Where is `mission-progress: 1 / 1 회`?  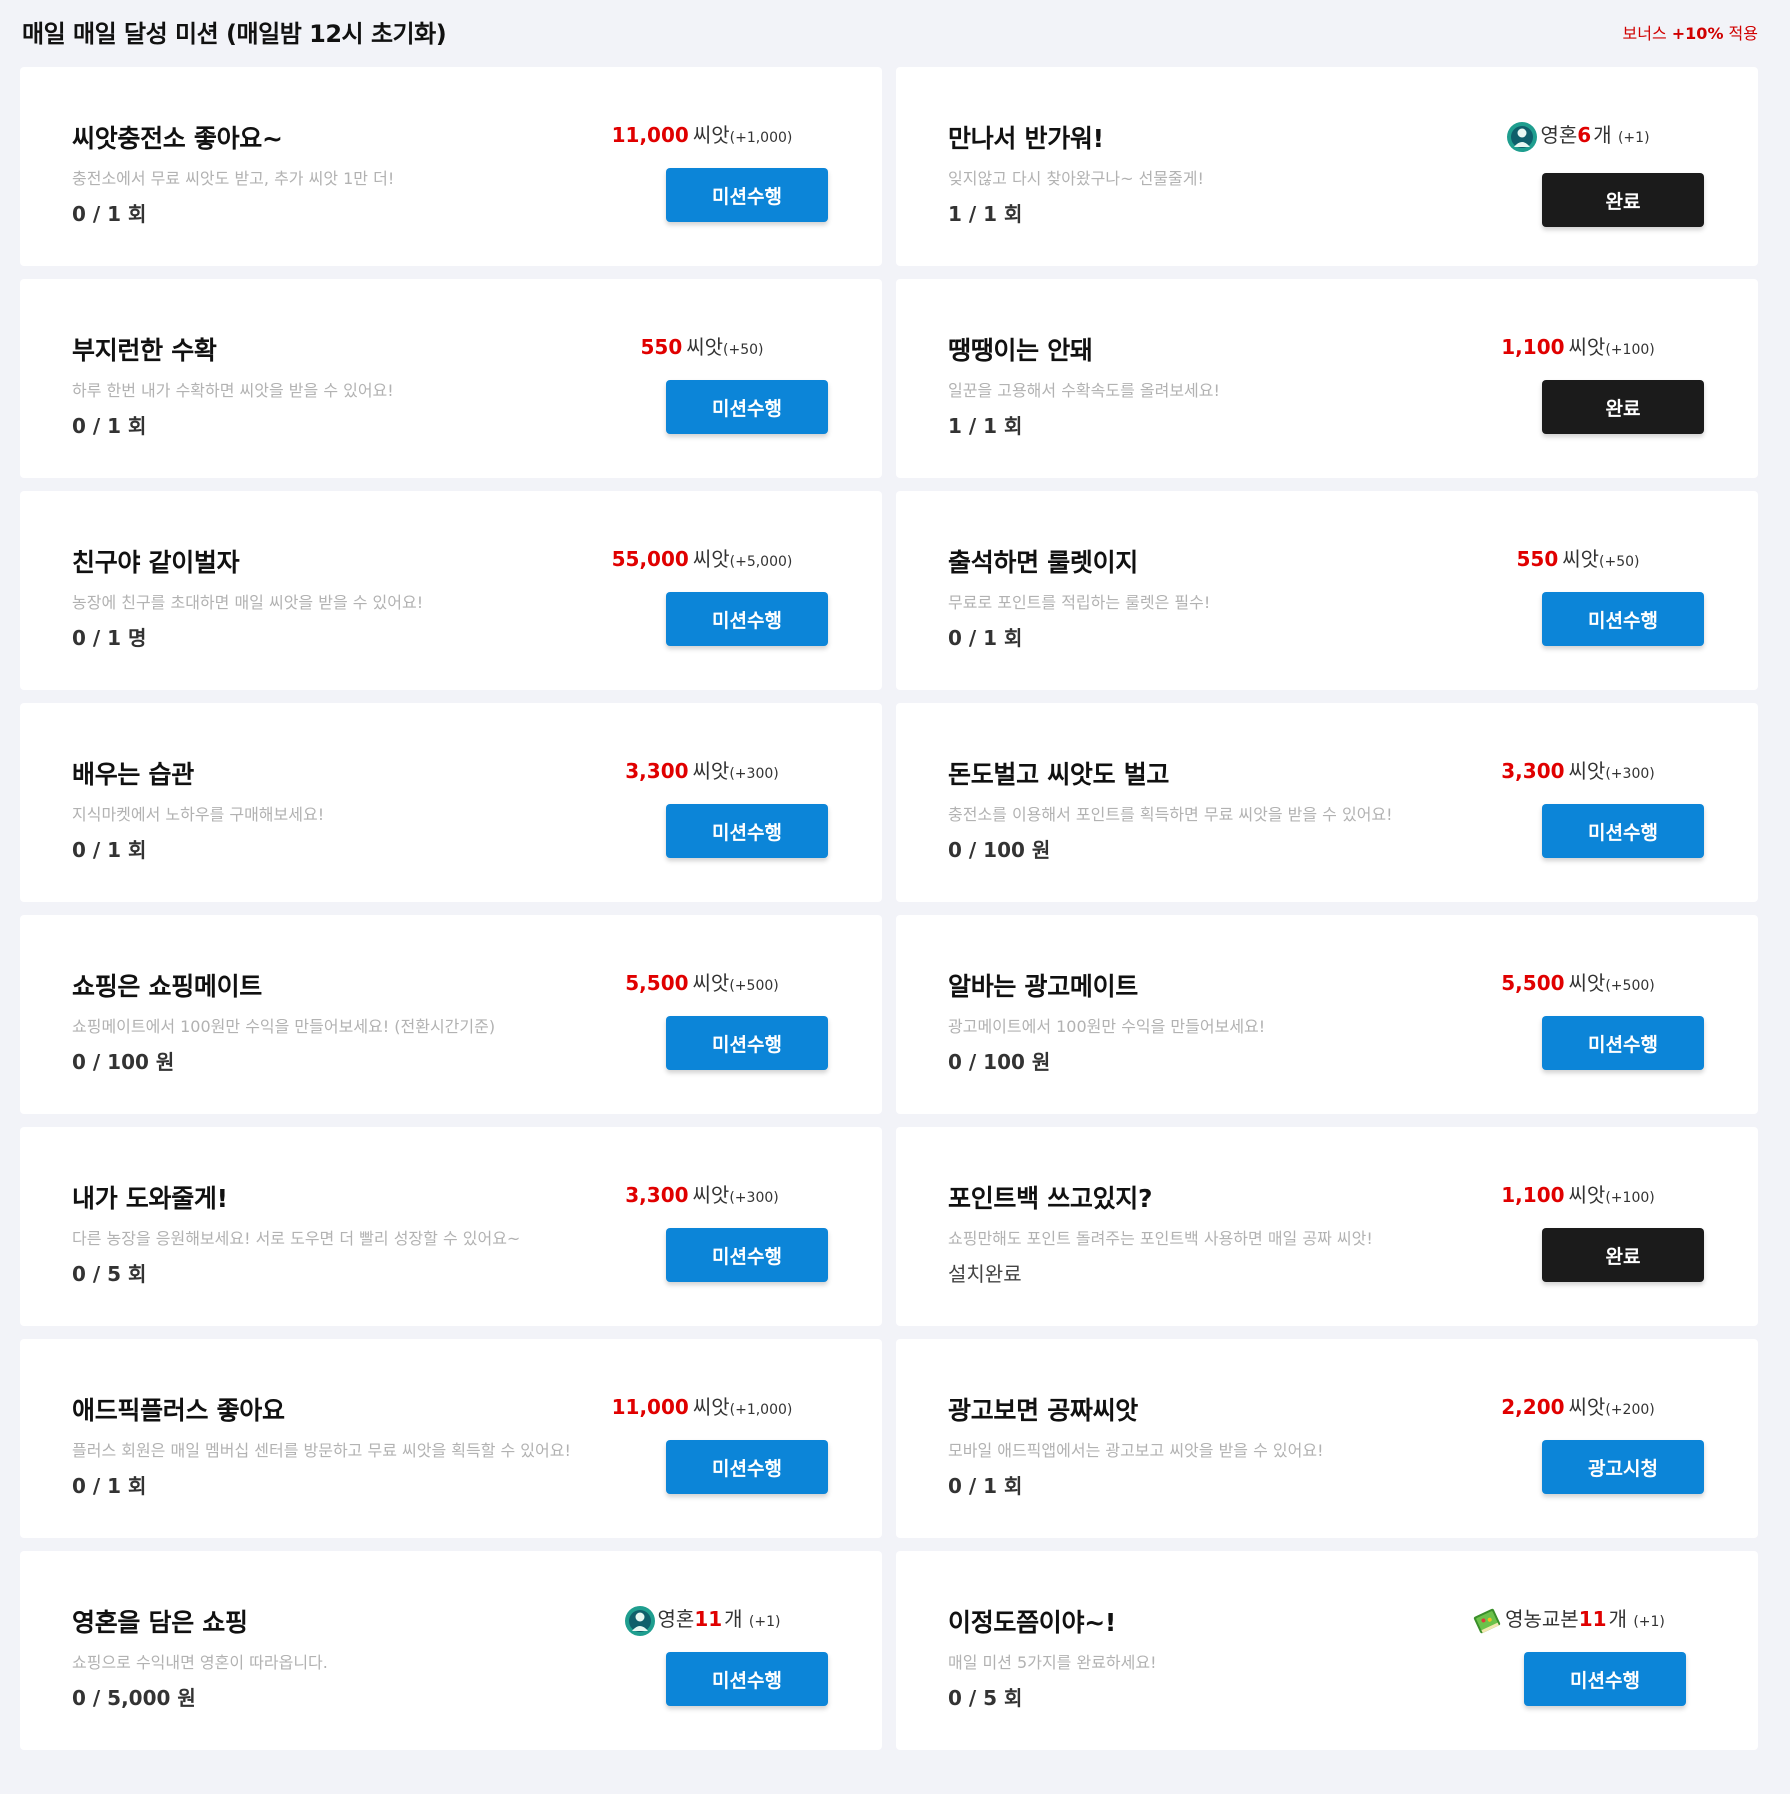 mission-progress: 1 / 1 회 is located at coordinates (985, 426).